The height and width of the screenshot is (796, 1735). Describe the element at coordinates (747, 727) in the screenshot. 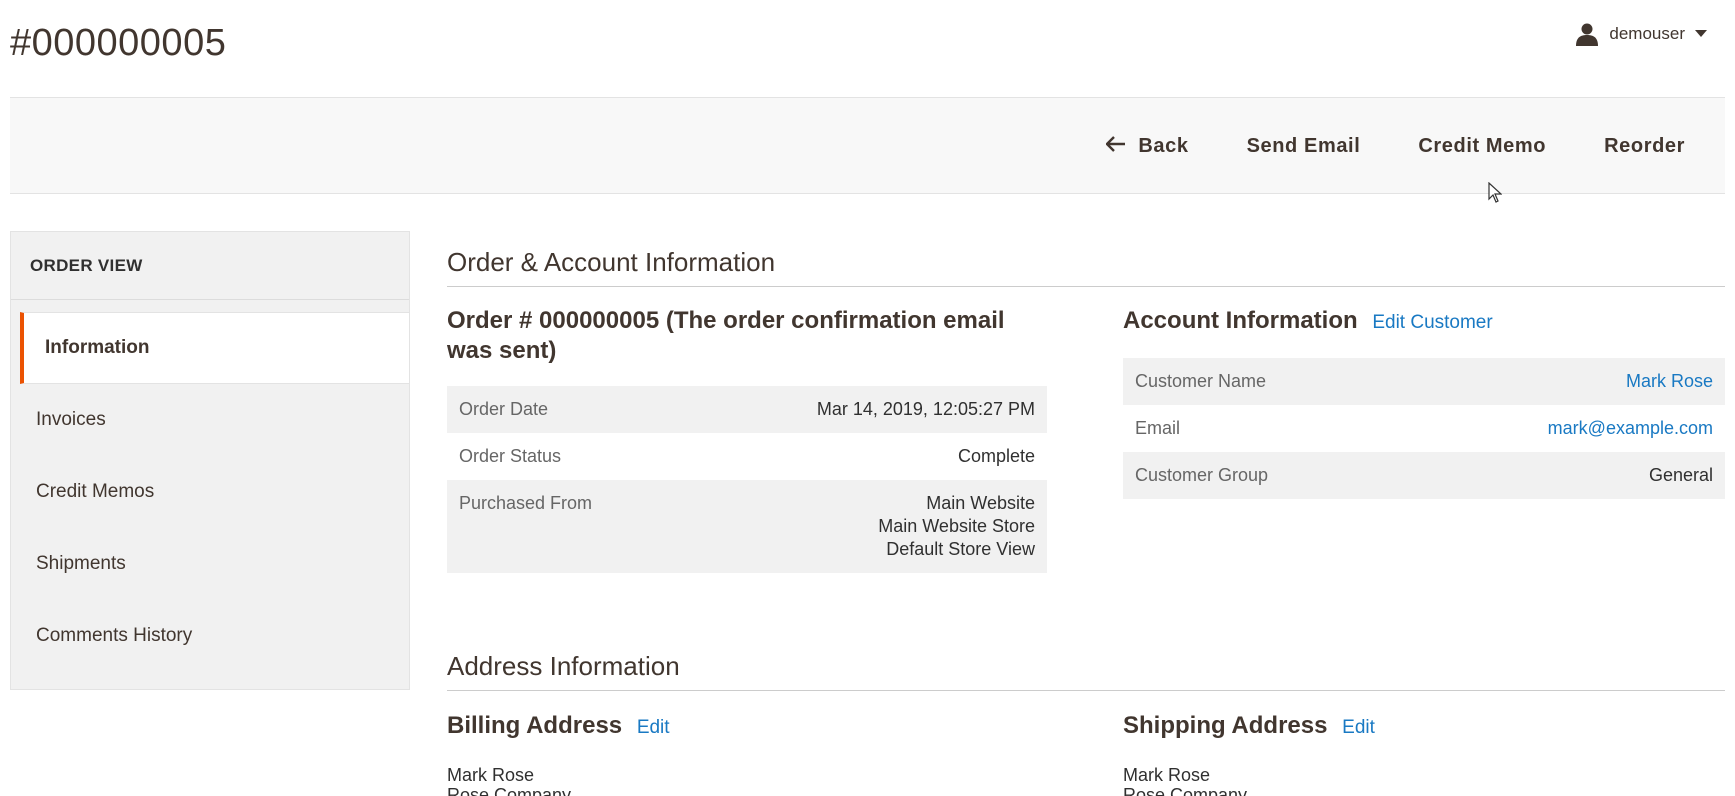

I see `billing-address-title: Billing Address Edit` at that location.